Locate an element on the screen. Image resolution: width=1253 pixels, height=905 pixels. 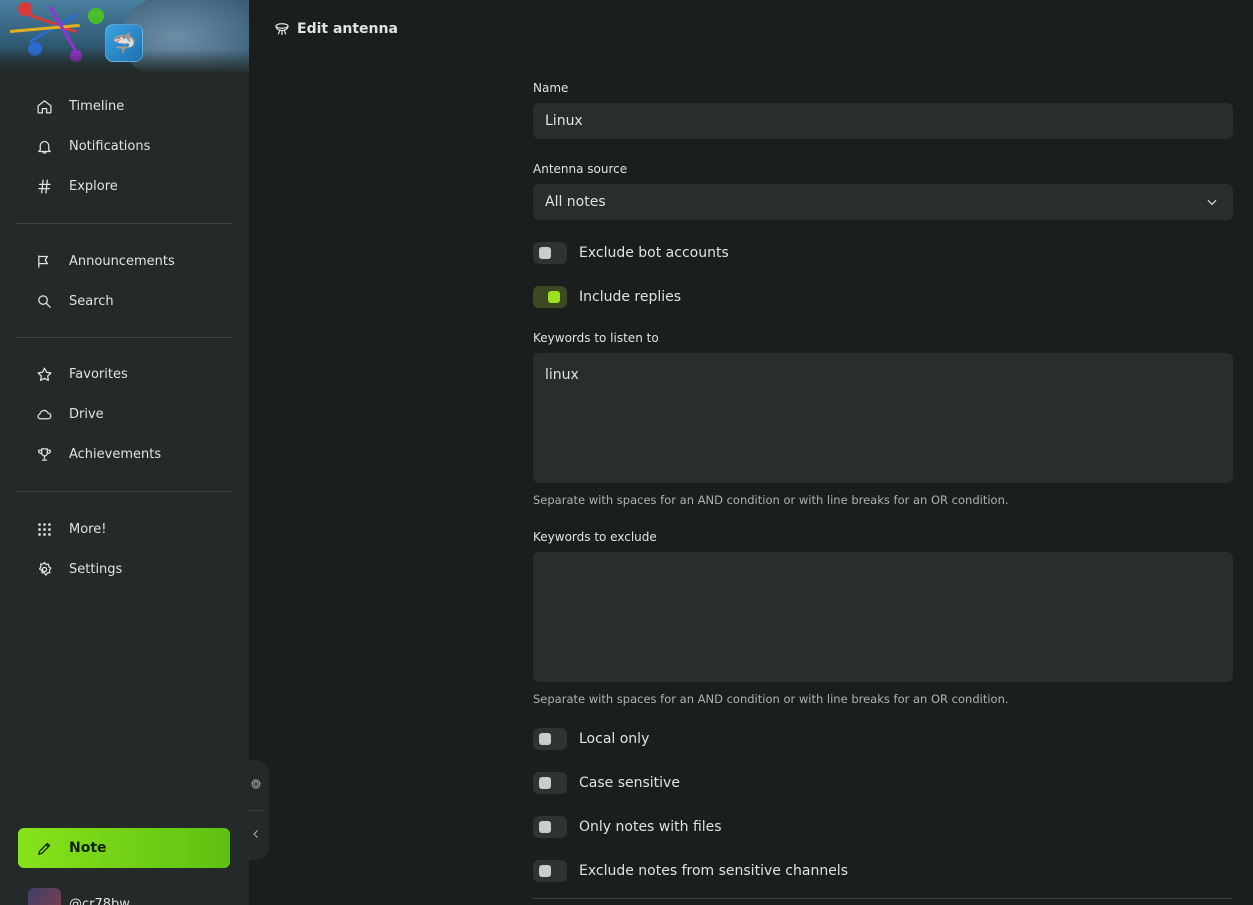
trophy-icon is located at coordinates (44, 454).